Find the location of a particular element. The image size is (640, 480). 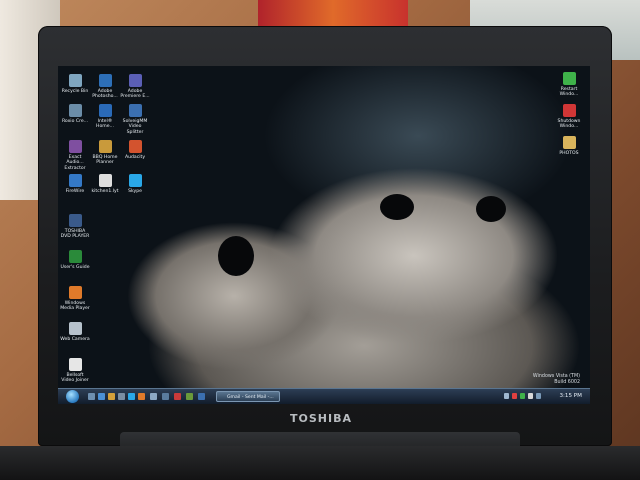

home-planner-icon is located at coordinates (105, 146).